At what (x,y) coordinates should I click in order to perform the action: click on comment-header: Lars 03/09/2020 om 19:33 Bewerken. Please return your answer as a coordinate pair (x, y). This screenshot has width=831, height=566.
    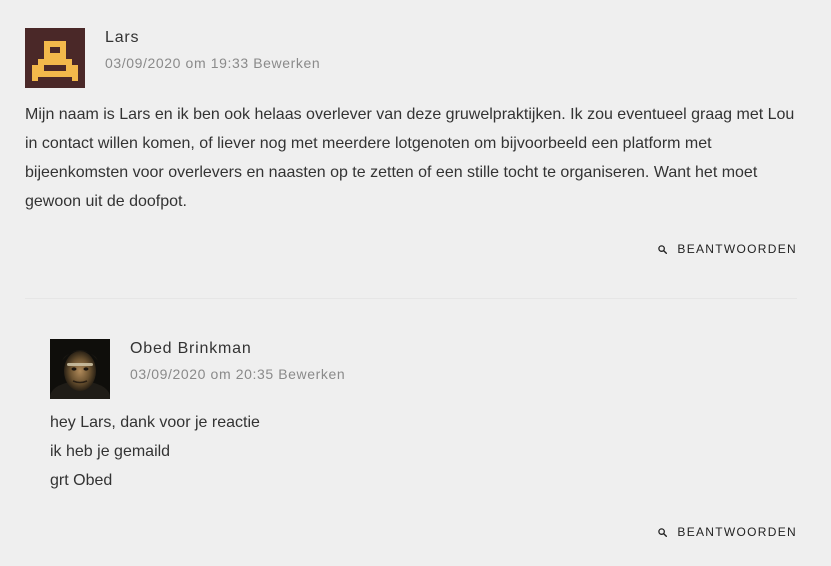
    Looking at the image, I should click on (411, 58).